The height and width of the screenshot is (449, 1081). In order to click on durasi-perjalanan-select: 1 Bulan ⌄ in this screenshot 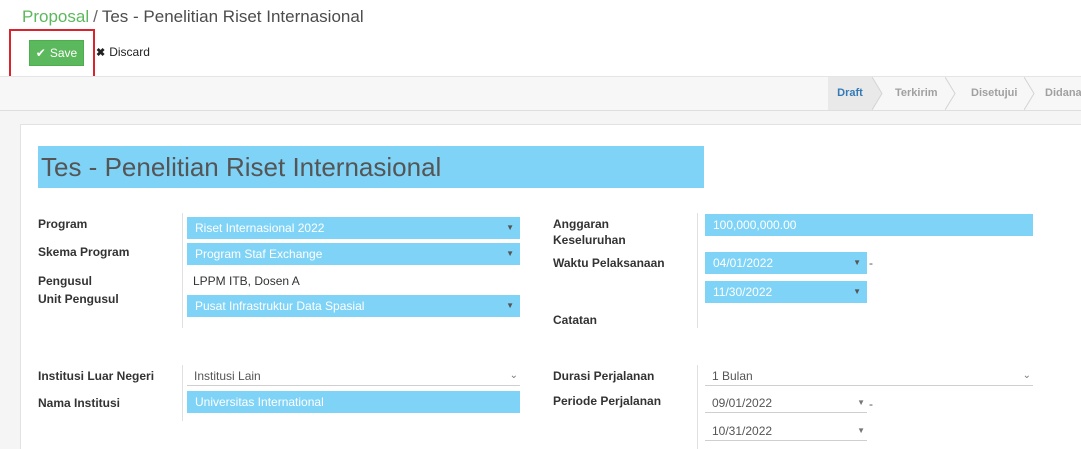, I will do `click(869, 376)`.